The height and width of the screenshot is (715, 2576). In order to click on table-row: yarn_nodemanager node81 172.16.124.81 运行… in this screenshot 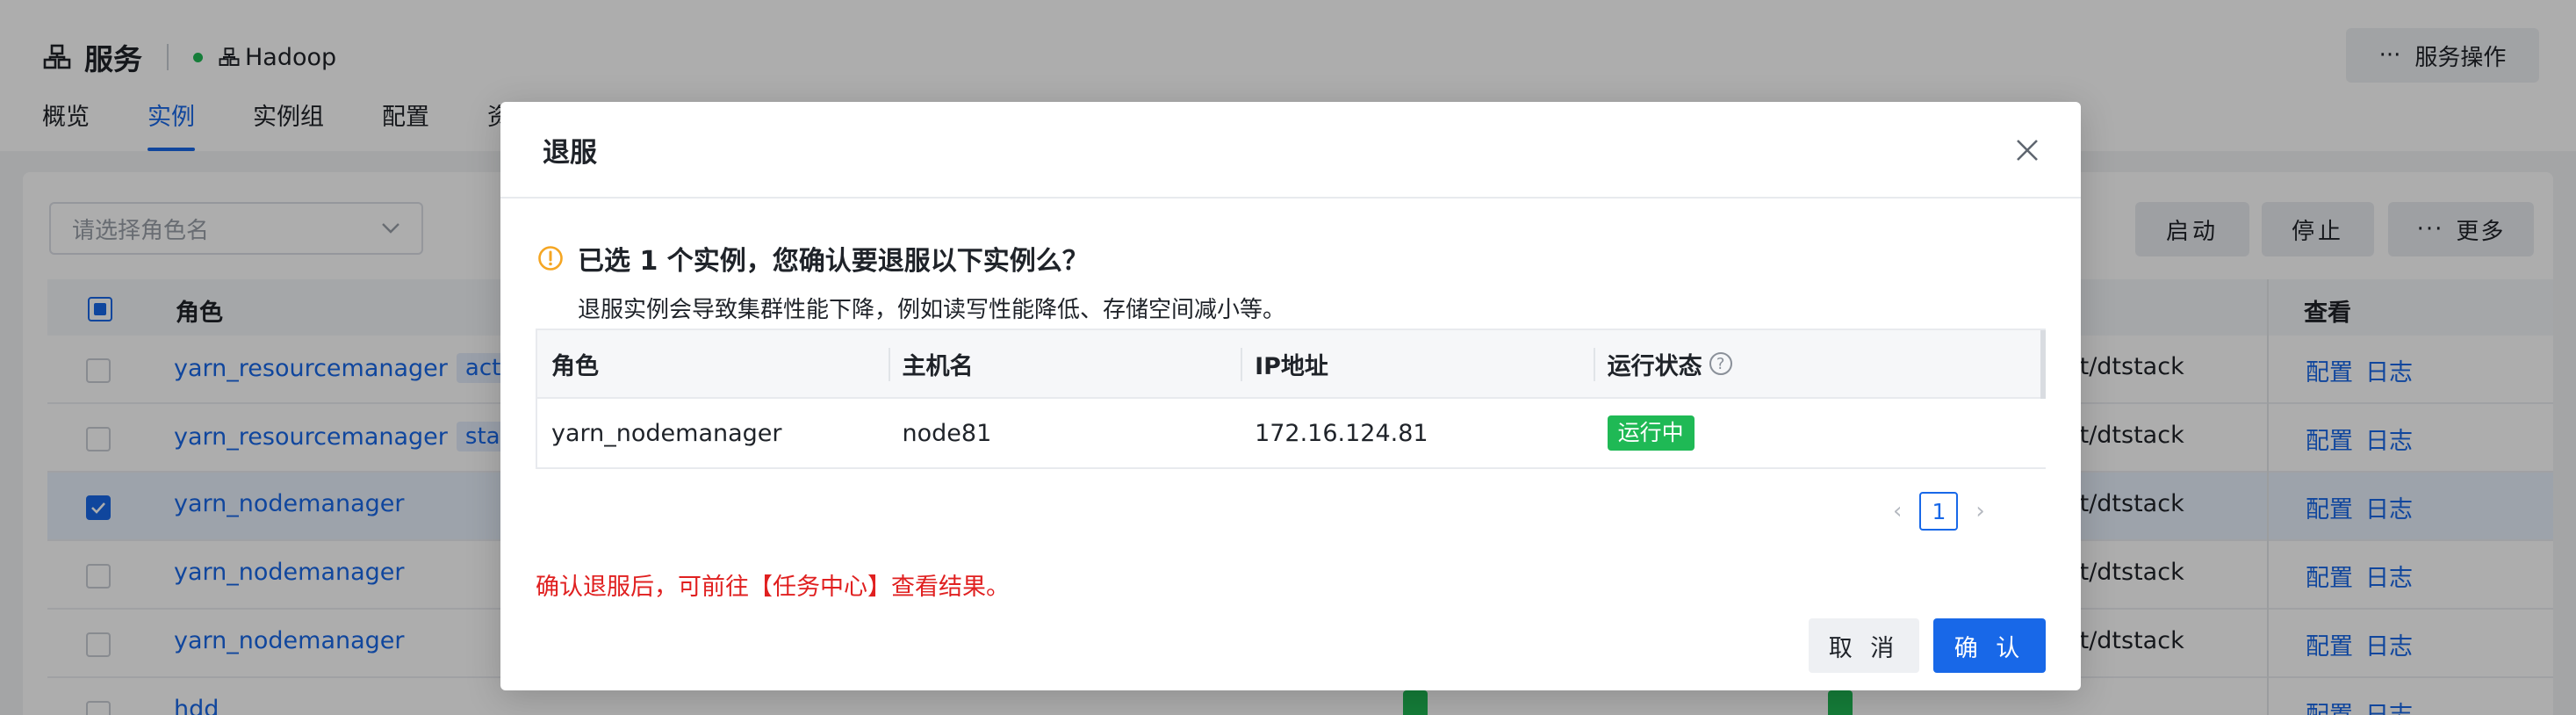, I will do `click(1291, 433)`.